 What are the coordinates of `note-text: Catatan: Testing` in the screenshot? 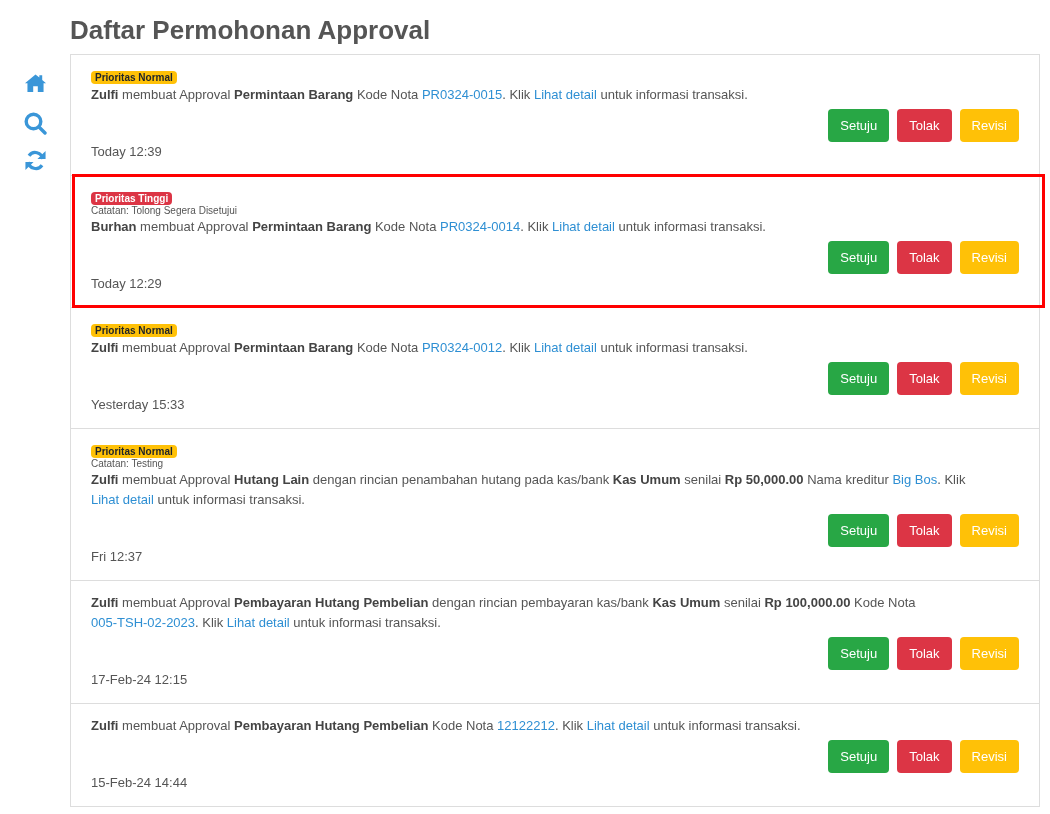 It's located at (127, 463).